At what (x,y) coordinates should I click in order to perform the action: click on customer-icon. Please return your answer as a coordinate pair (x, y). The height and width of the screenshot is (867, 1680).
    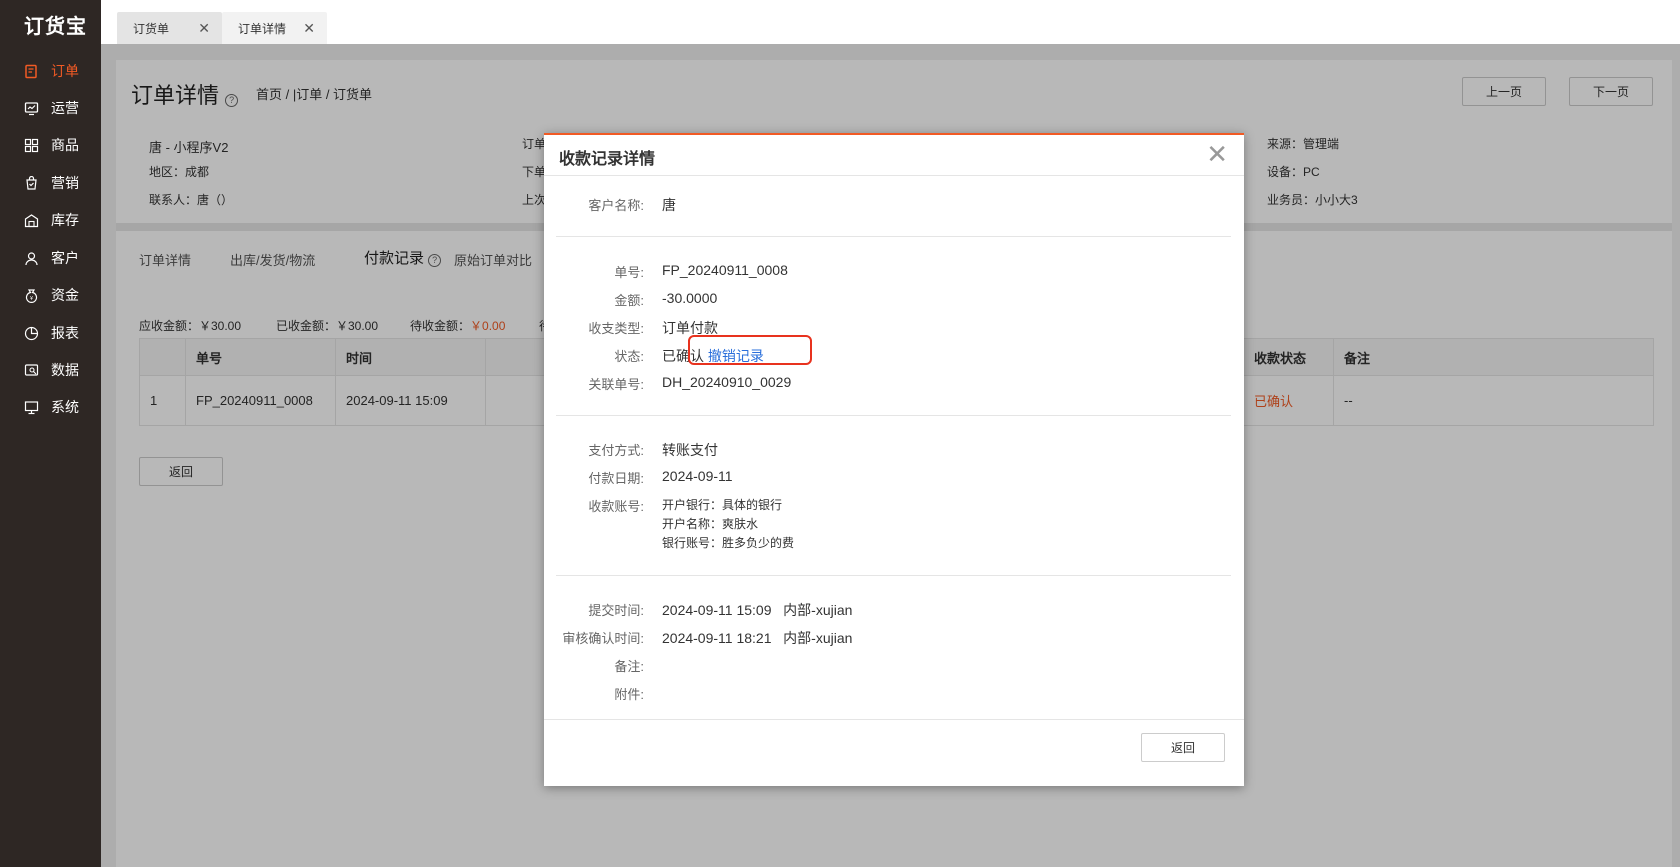
    Looking at the image, I should click on (31, 258).